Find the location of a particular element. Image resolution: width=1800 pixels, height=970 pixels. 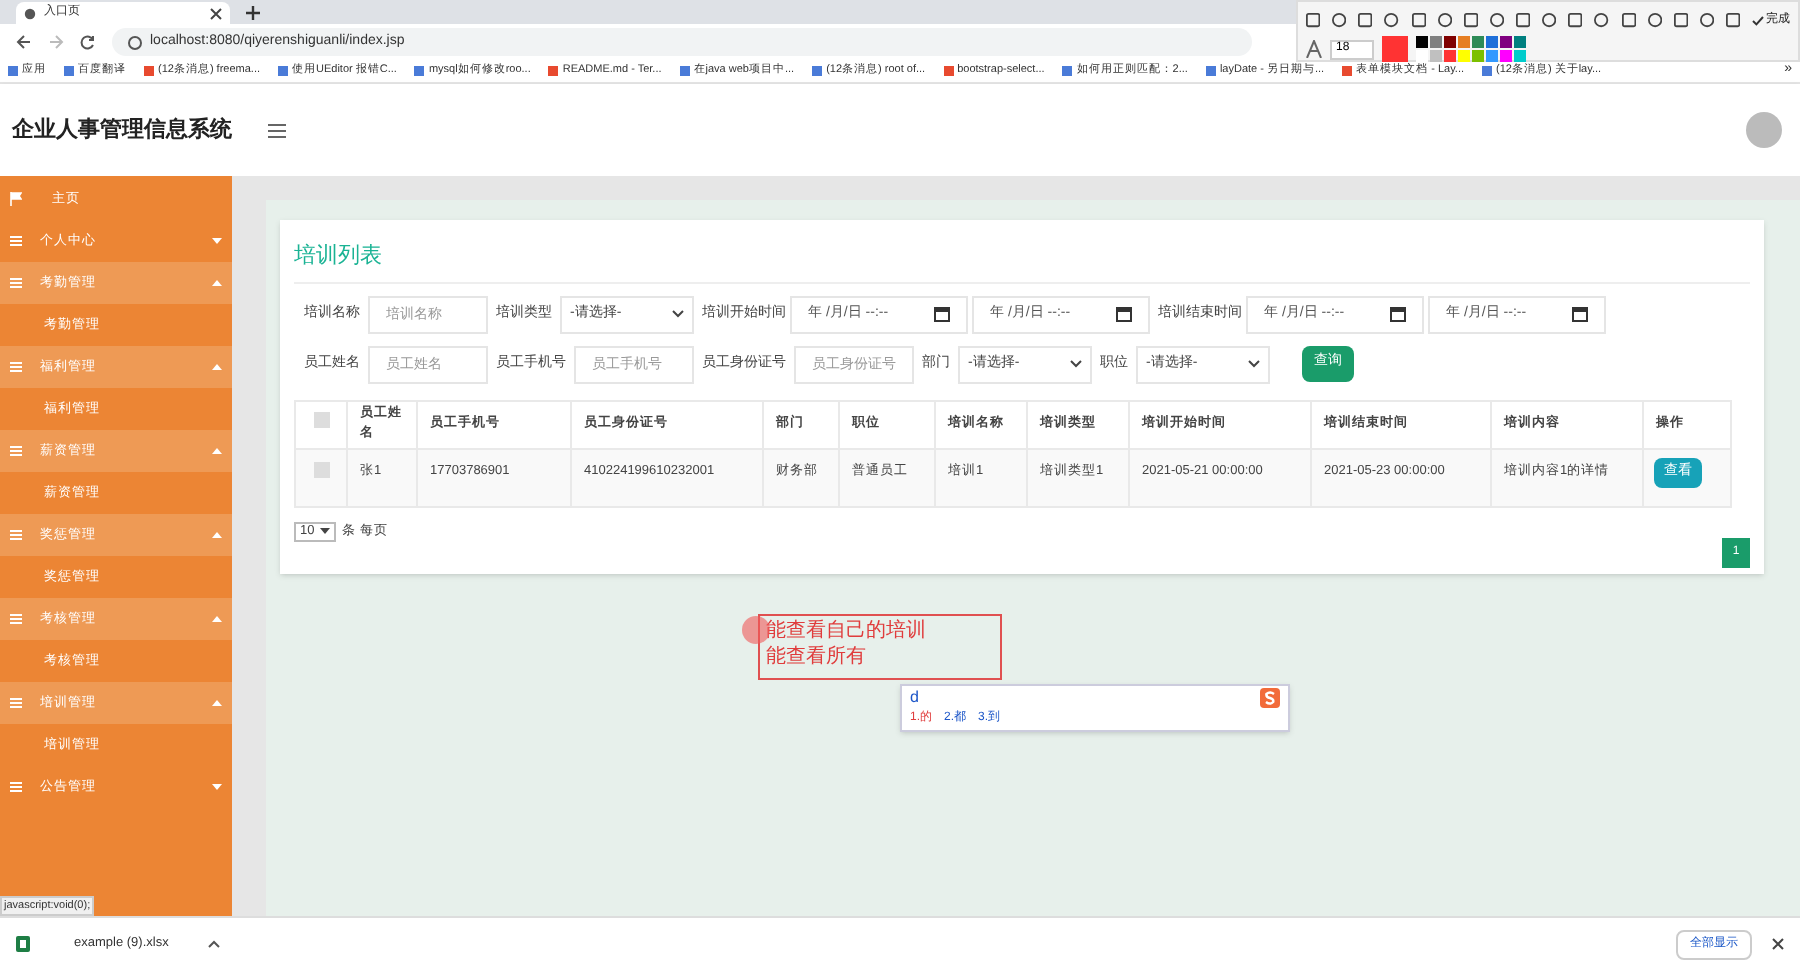

ime-input-text: d is located at coordinates (914, 698).